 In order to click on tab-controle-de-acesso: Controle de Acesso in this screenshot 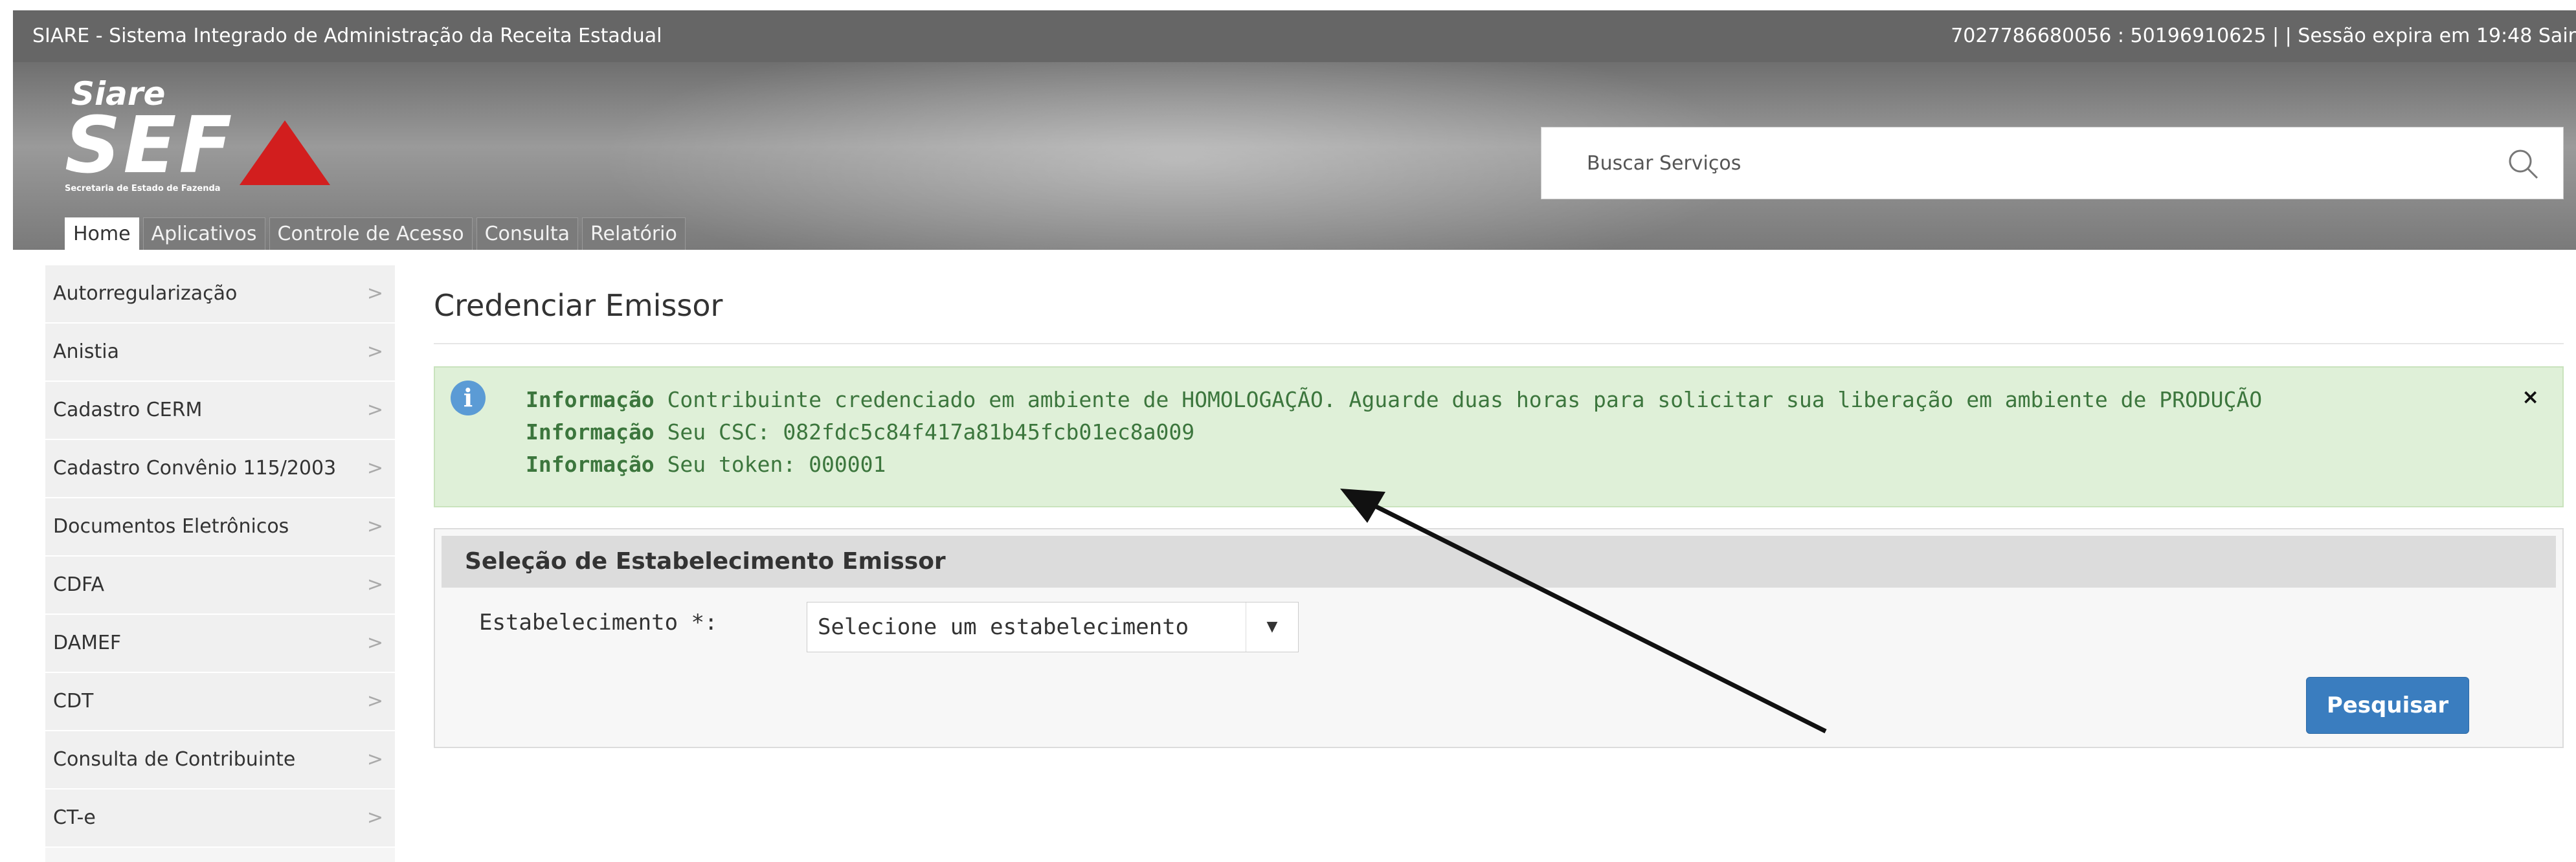, I will do `click(371, 233)`.